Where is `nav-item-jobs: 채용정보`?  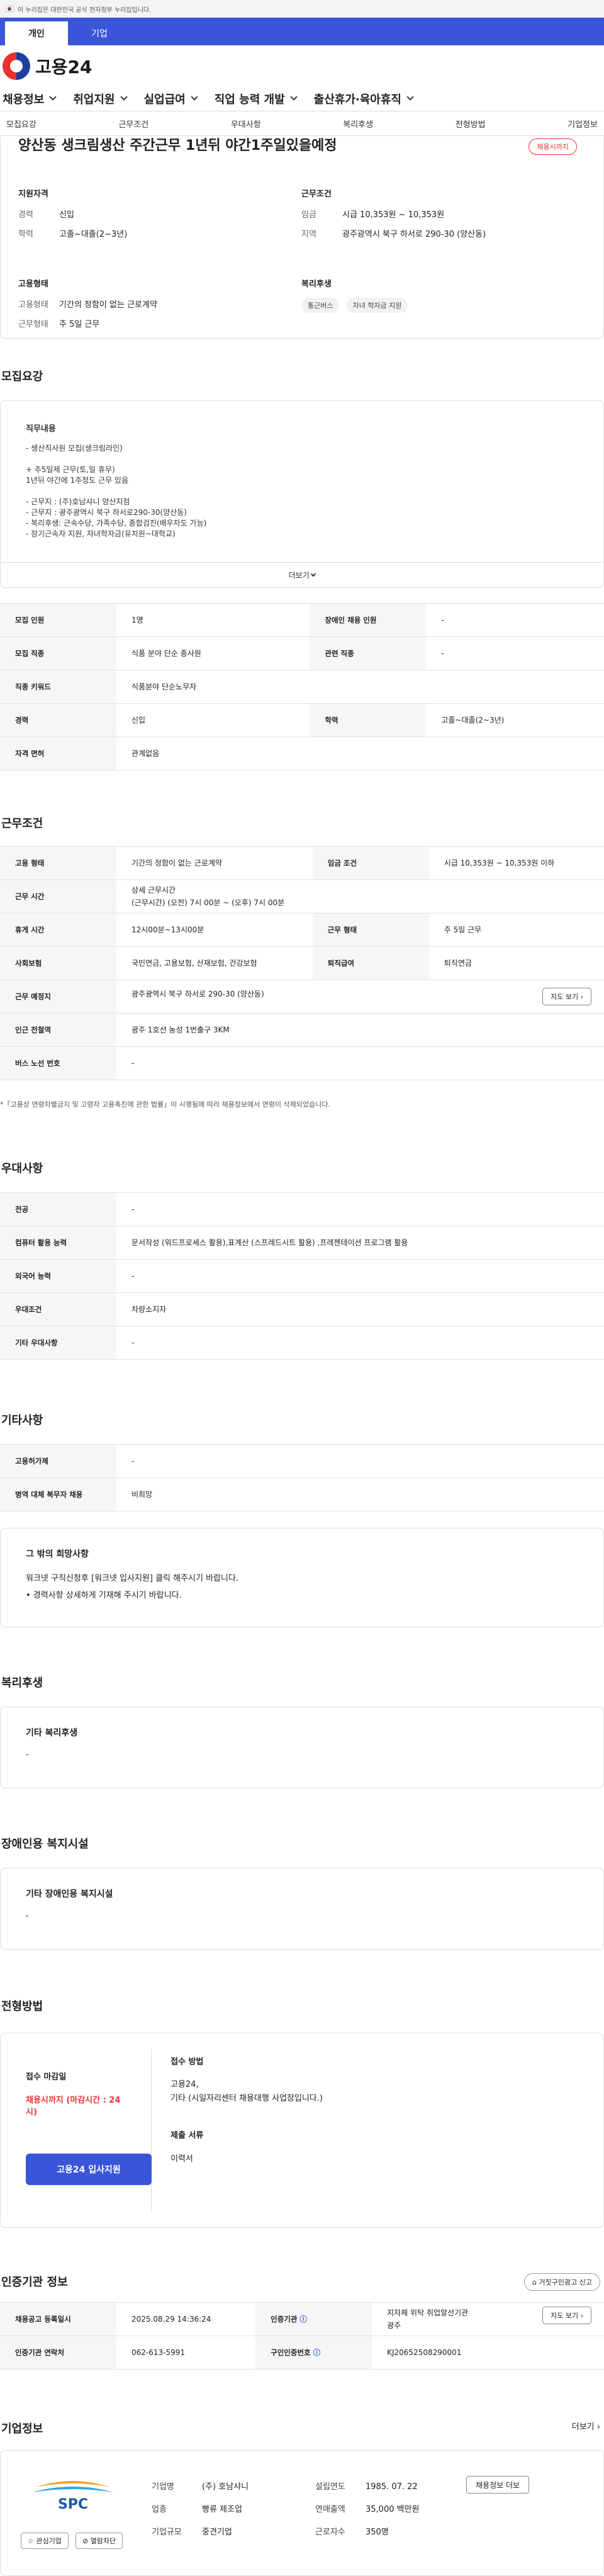
nav-item-jobs: 채용정보 is located at coordinates (30, 99).